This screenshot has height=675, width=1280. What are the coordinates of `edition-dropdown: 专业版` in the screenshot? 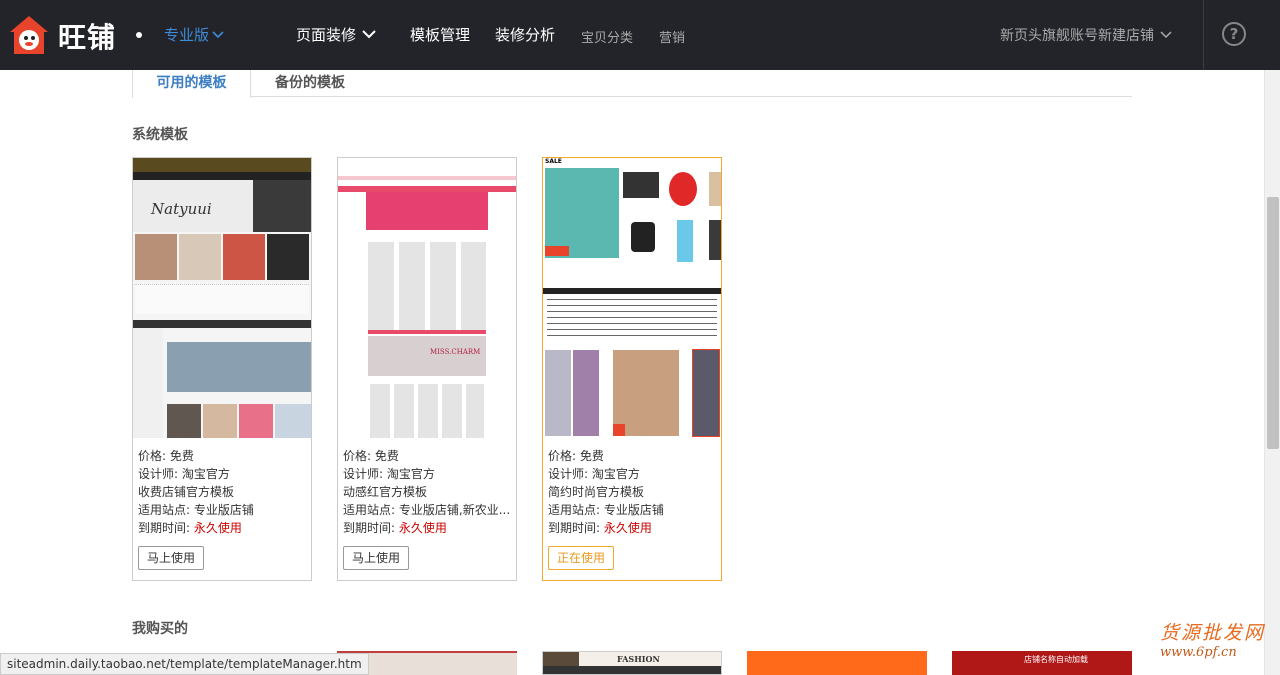 It's located at (194, 34).